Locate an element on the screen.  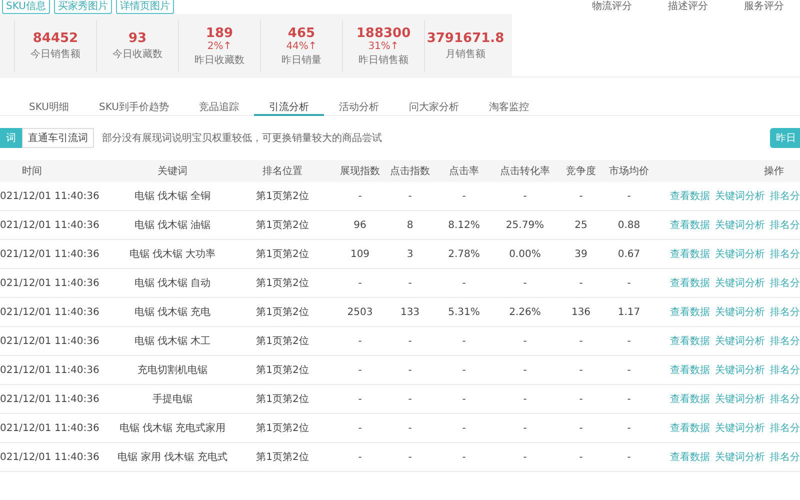
column-header: 点击转化率 is located at coordinates (525, 171).